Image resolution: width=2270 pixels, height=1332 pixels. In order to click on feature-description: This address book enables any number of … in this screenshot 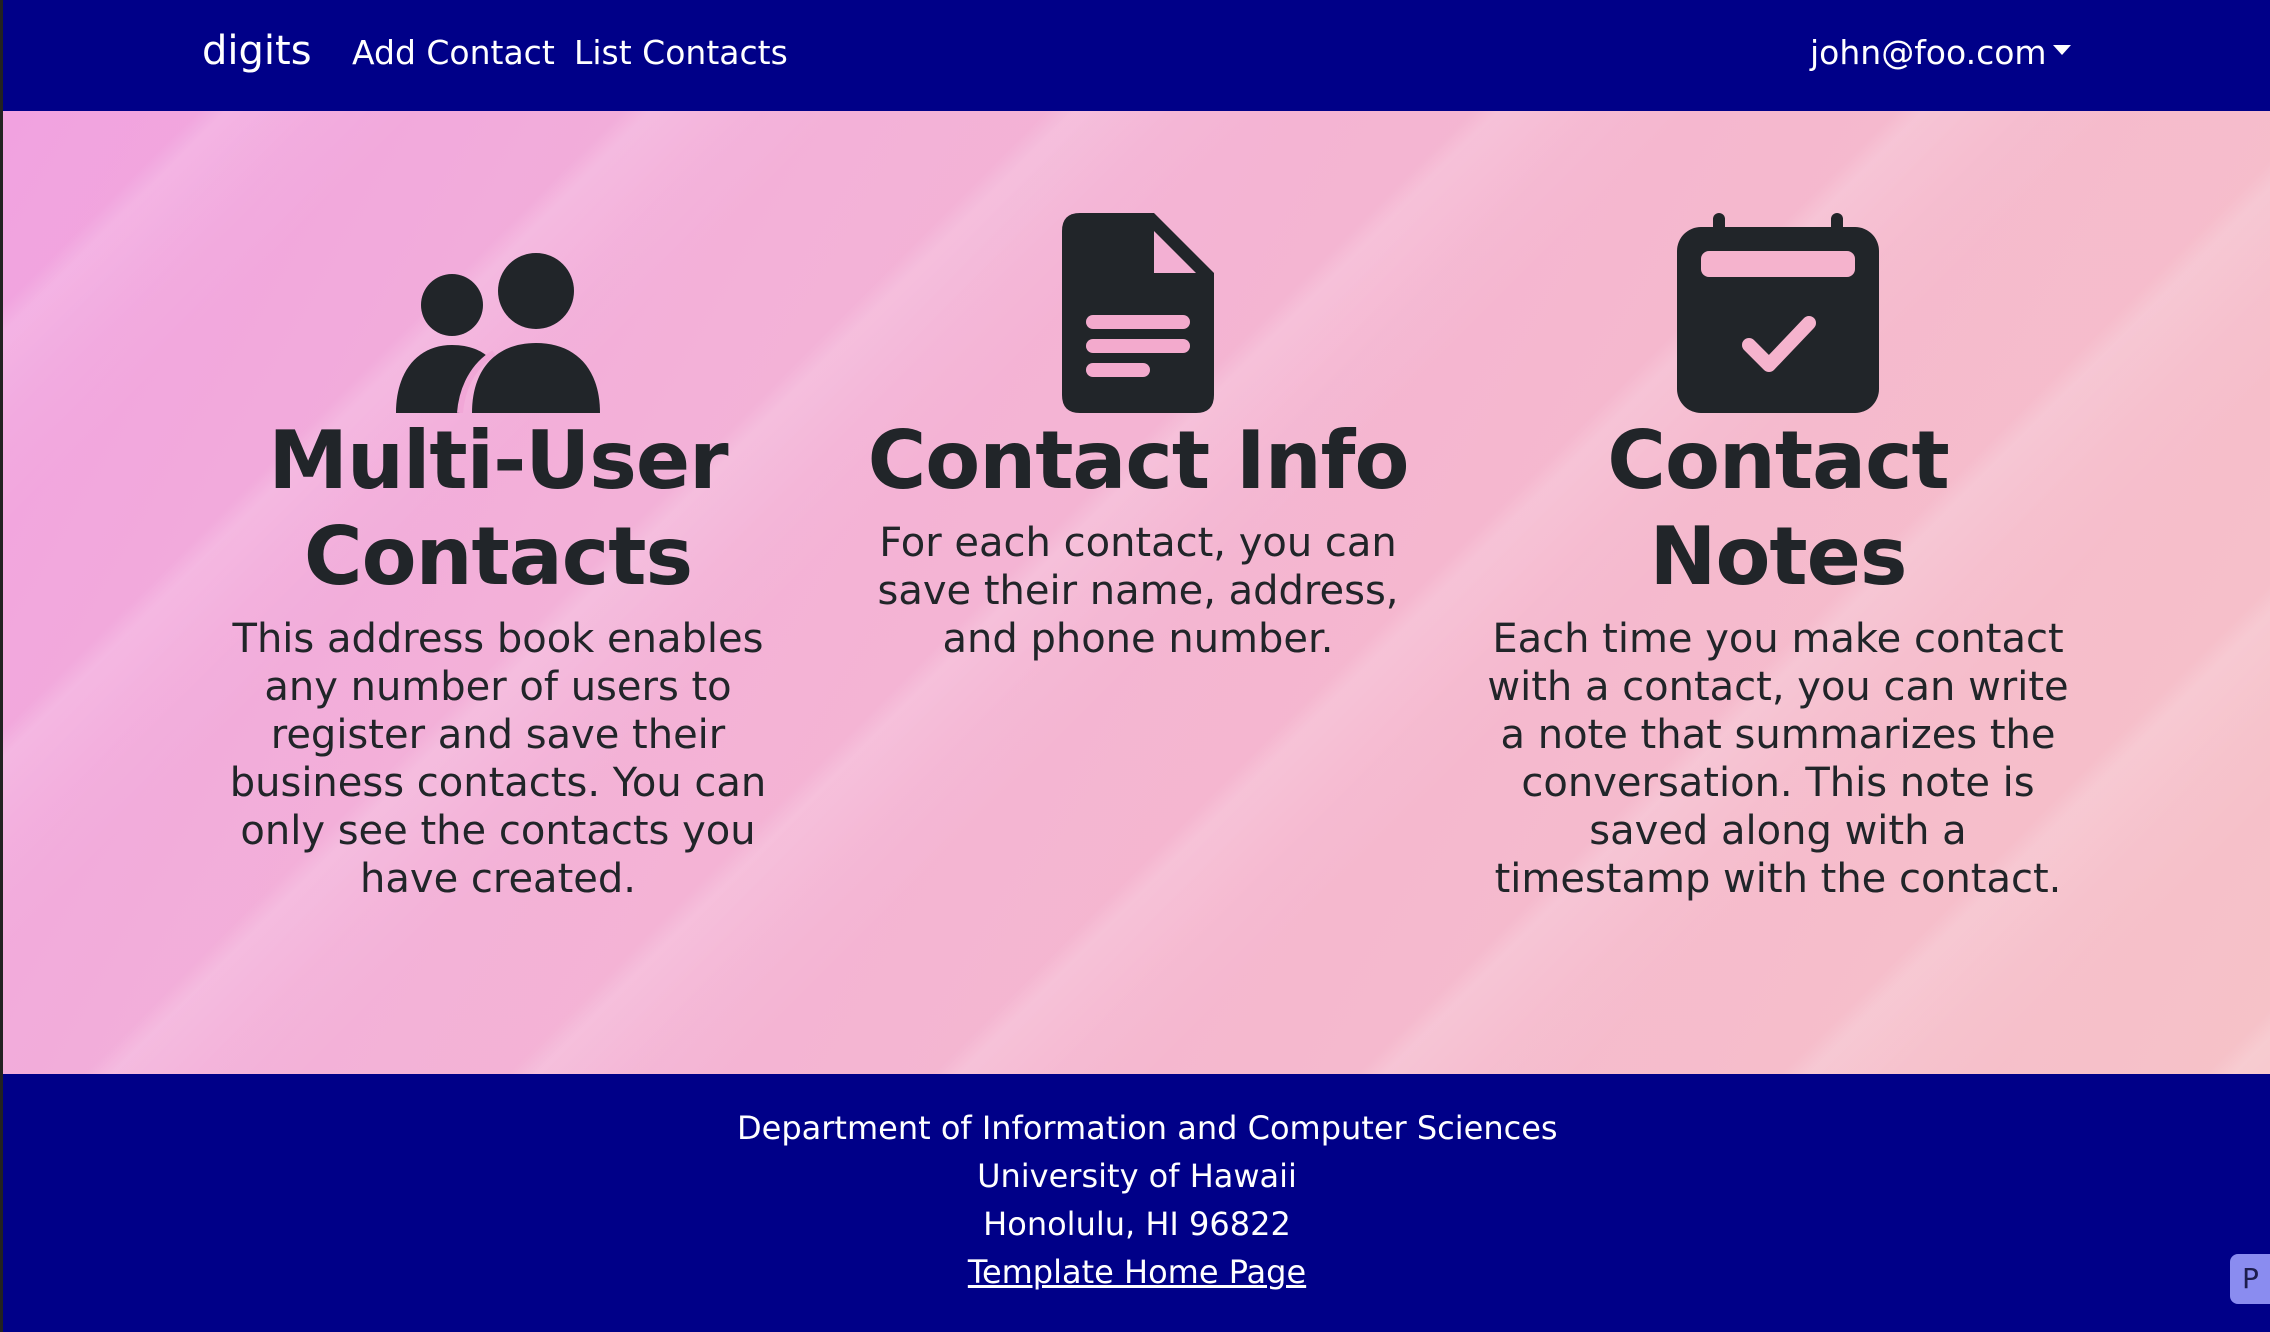, I will do `click(498, 759)`.